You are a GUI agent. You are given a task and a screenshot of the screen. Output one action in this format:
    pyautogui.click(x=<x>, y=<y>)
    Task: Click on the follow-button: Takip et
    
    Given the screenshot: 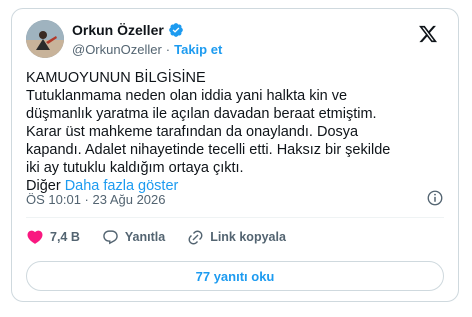 What is the action you would take?
    pyautogui.click(x=198, y=49)
    